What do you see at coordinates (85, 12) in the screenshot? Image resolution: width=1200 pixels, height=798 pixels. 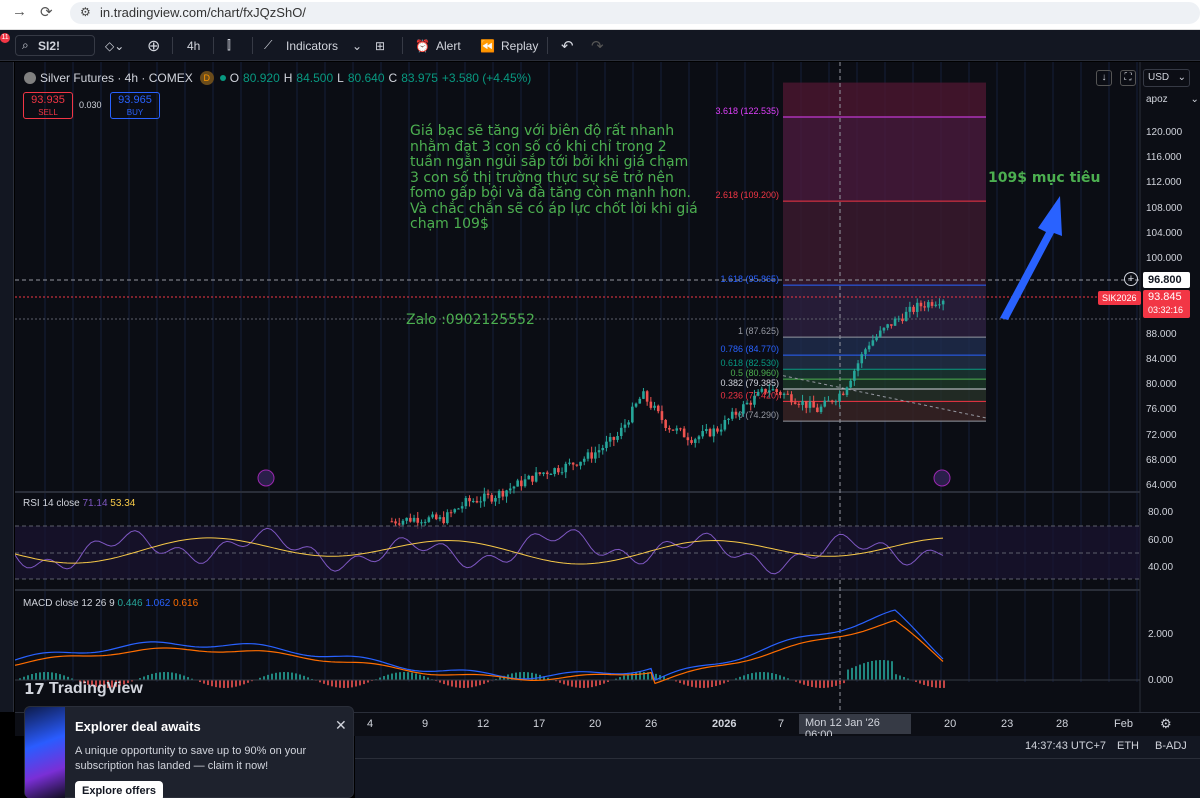 I see `site-settings-icon: ⚙` at bounding box center [85, 12].